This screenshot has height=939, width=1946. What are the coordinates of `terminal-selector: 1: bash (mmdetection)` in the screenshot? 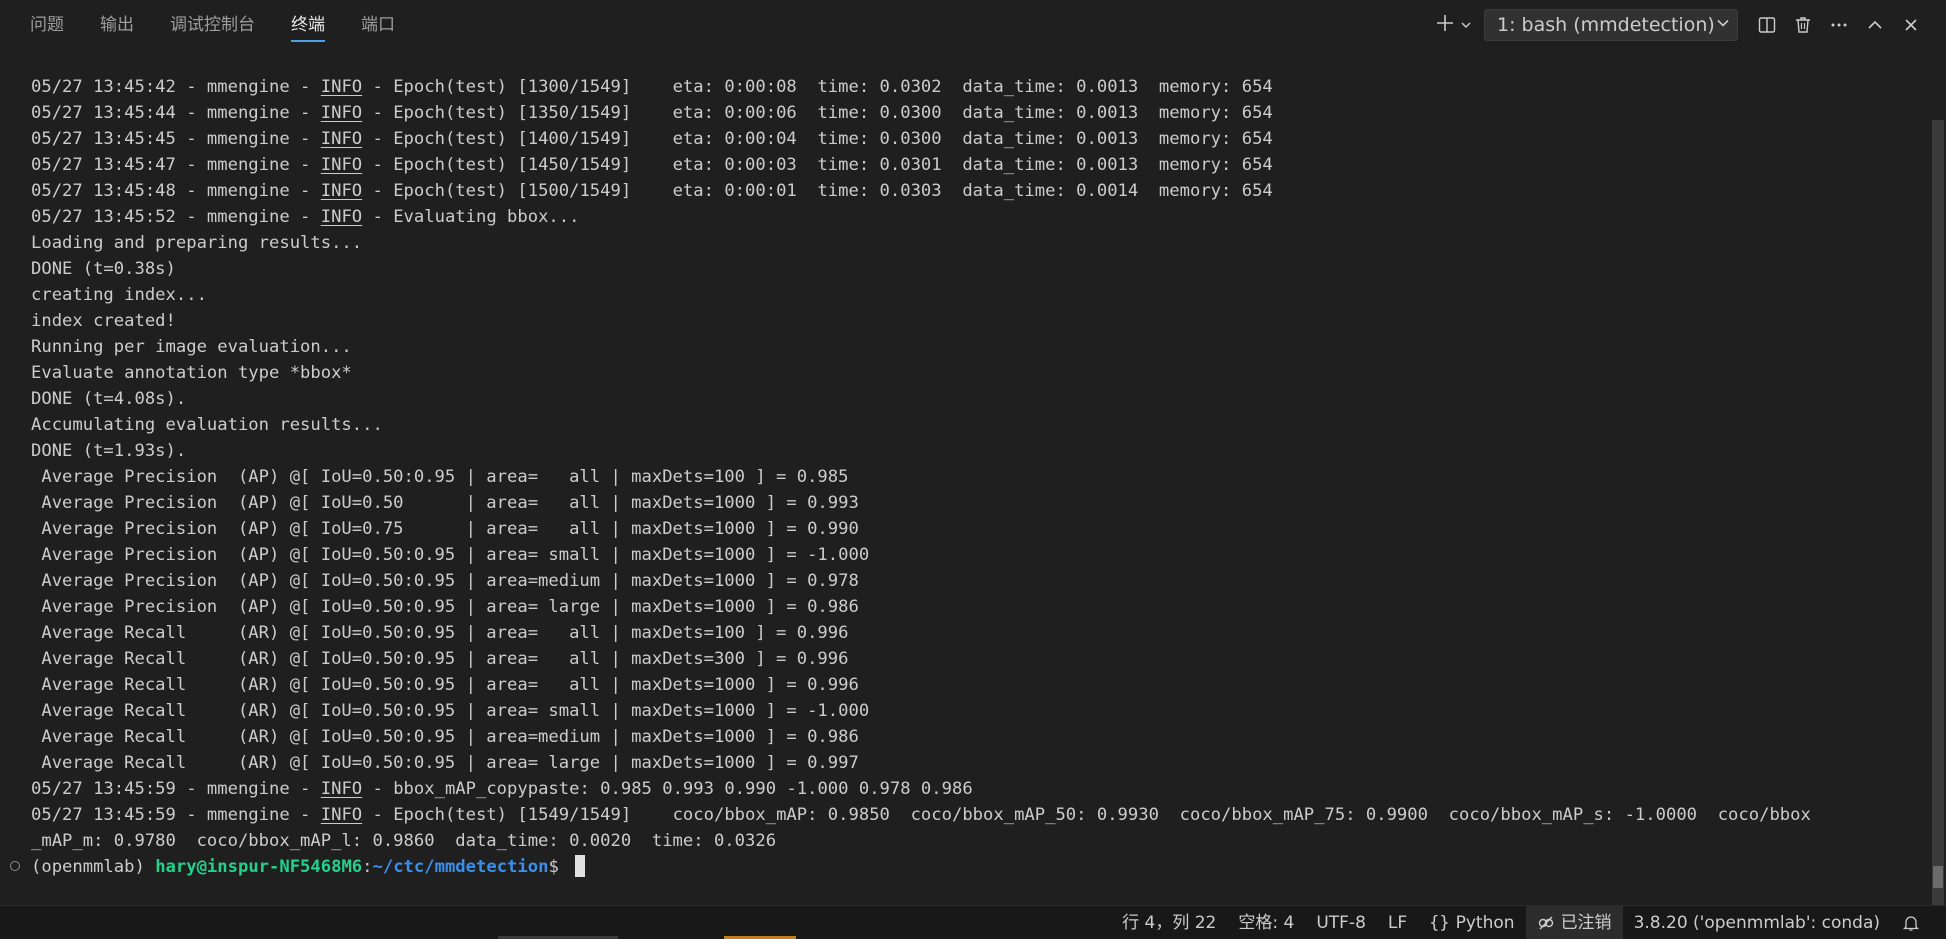 It's located at (1611, 25).